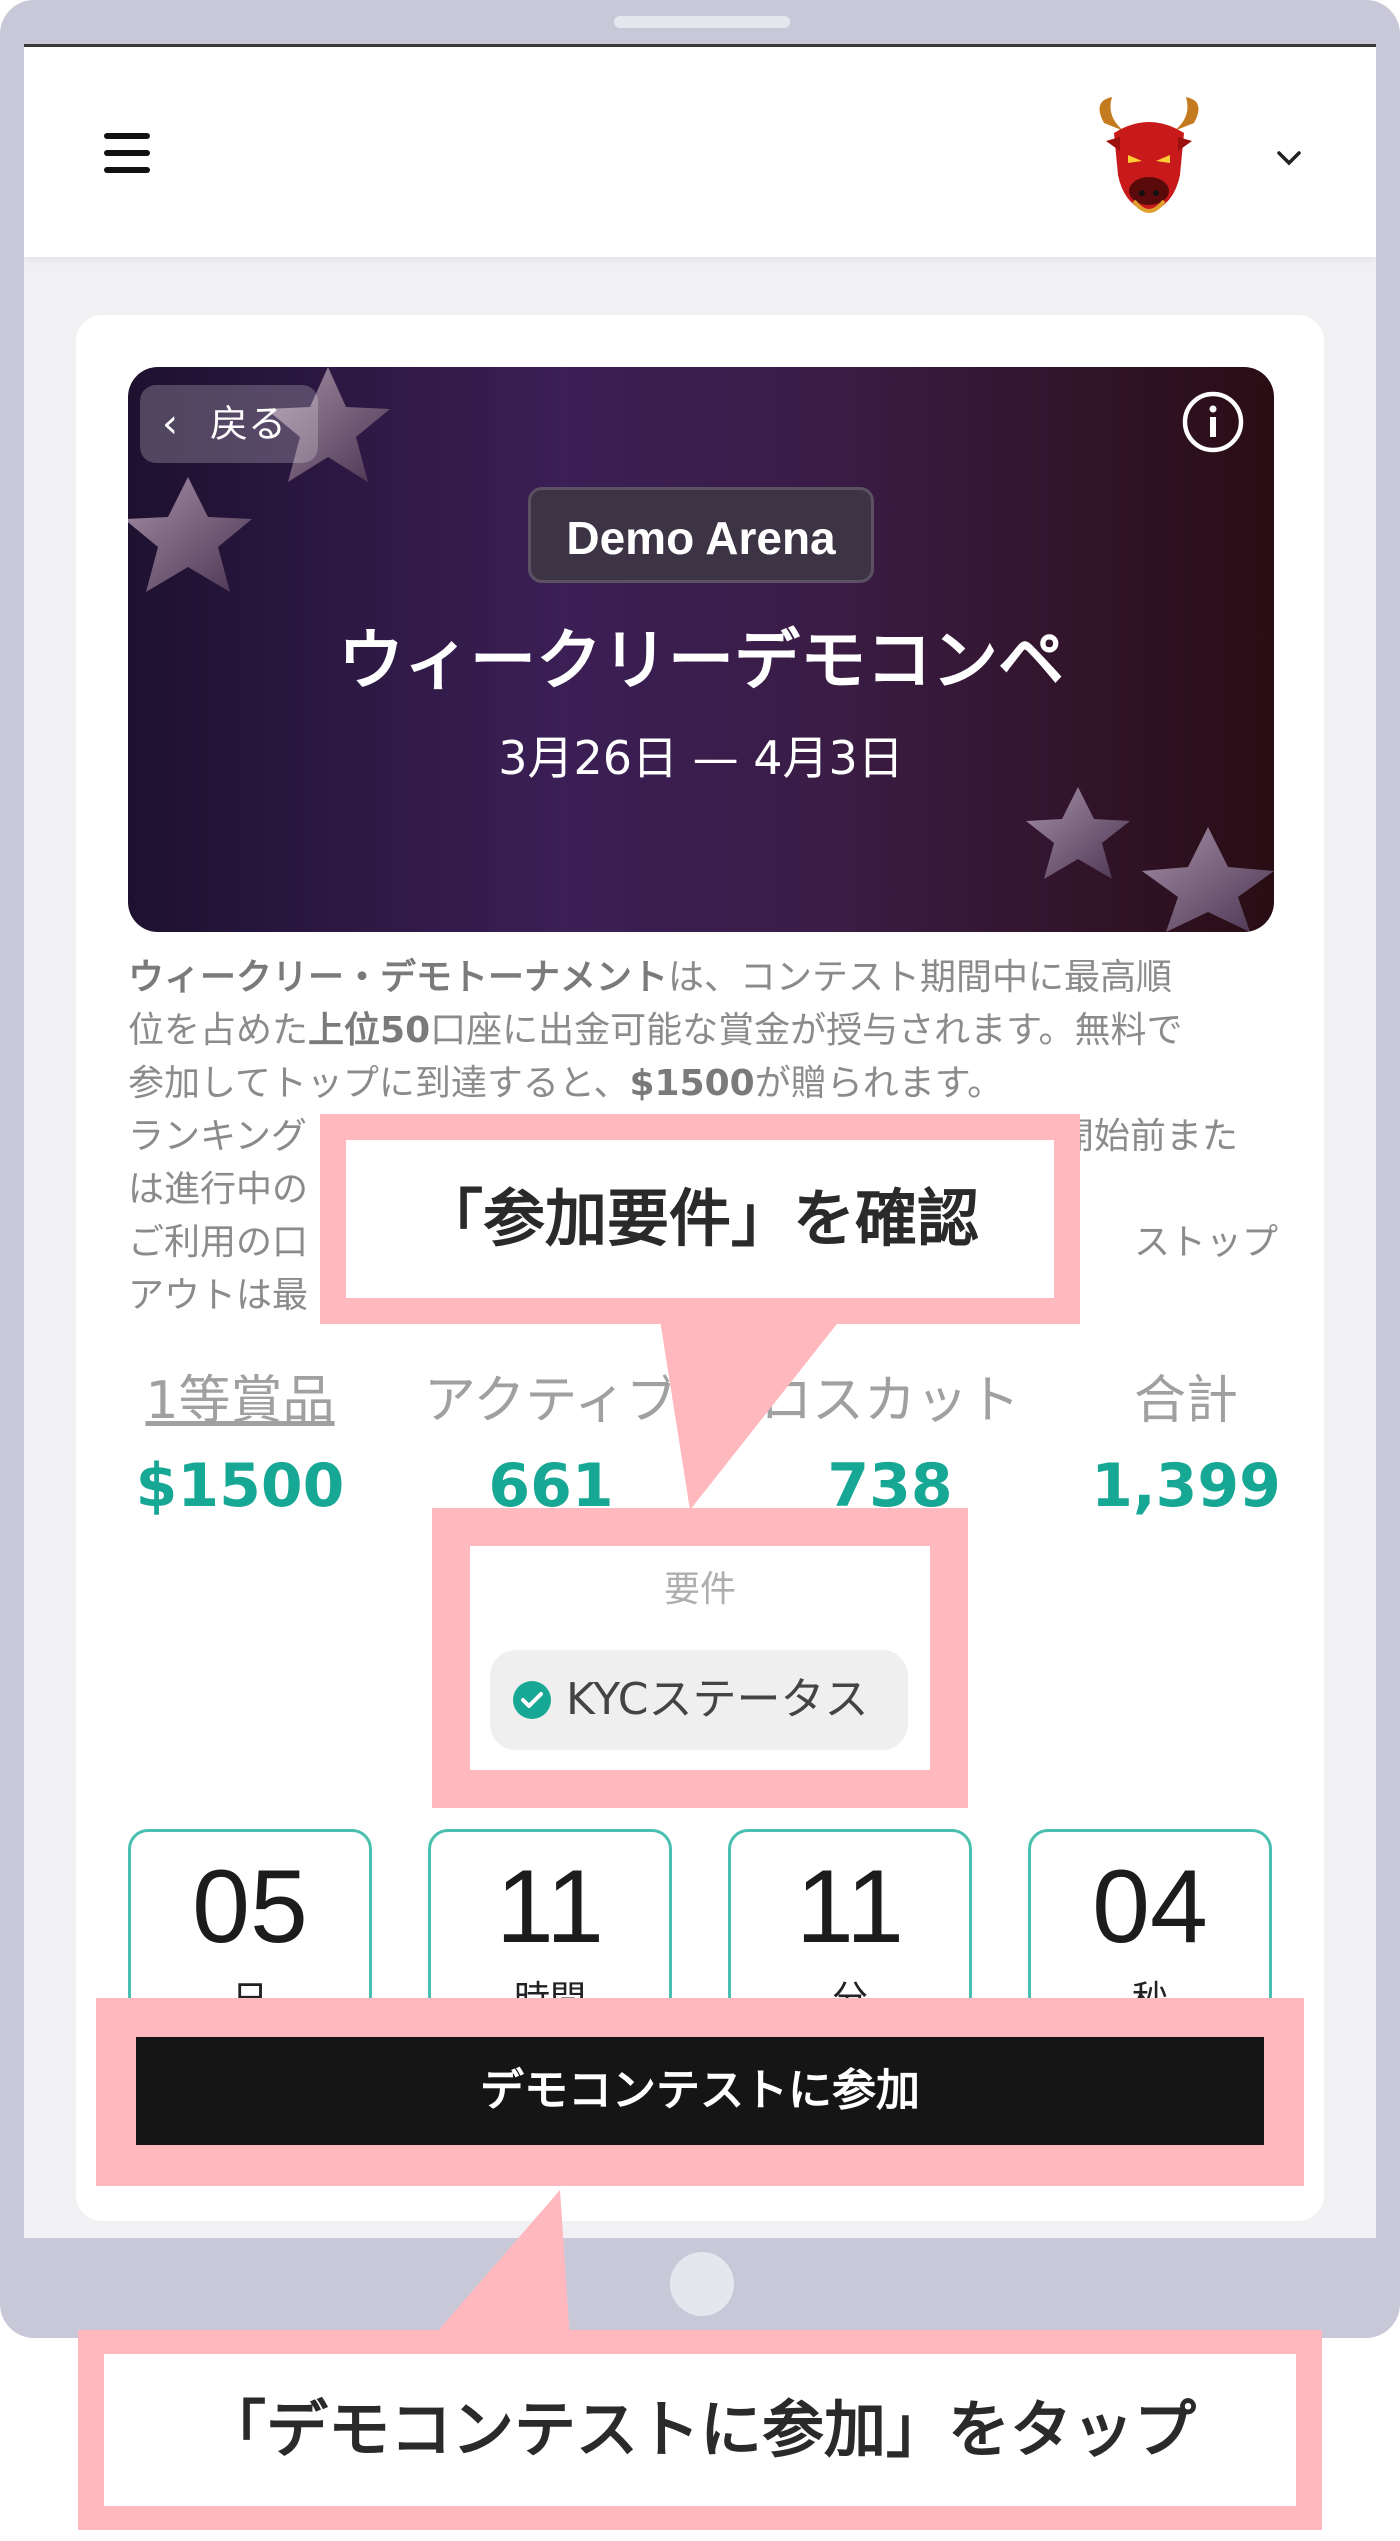  What do you see at coordinates (127, 153) in the screenshot?
I see `hamburger-icon` at bounding box center [127, 153].